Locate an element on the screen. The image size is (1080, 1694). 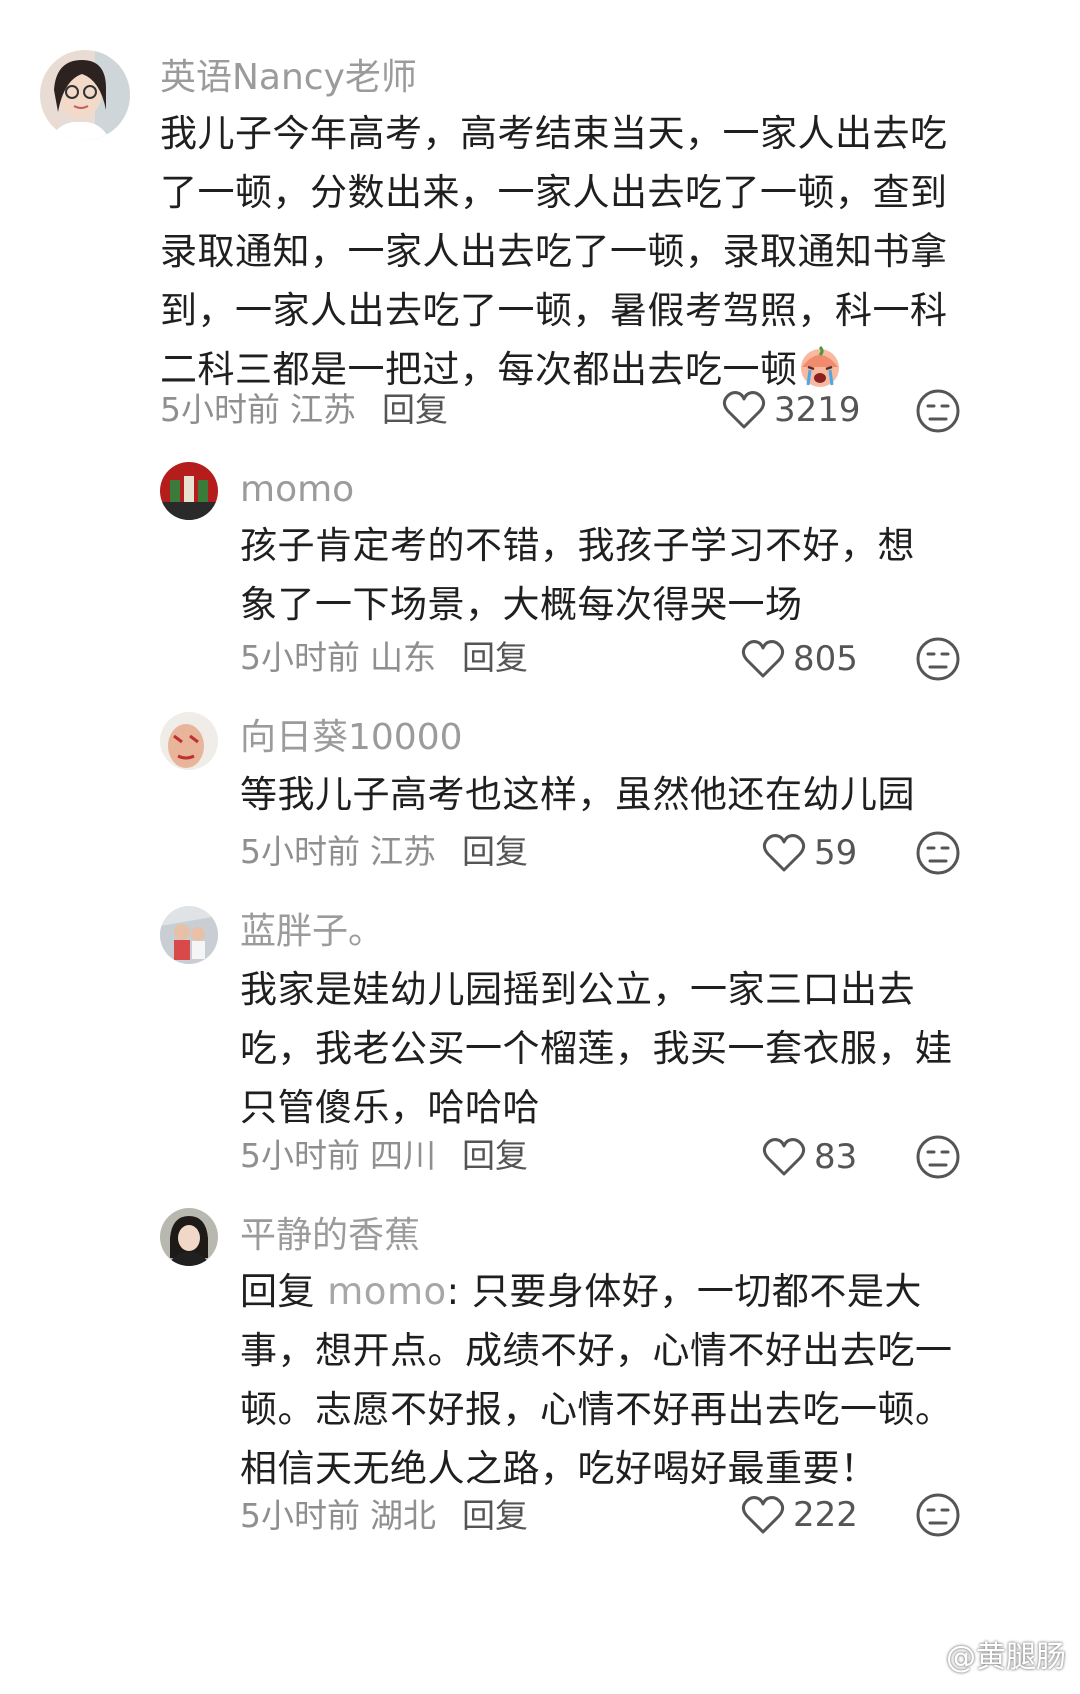
like-count: 222 is located at coordinates (825, 1515).